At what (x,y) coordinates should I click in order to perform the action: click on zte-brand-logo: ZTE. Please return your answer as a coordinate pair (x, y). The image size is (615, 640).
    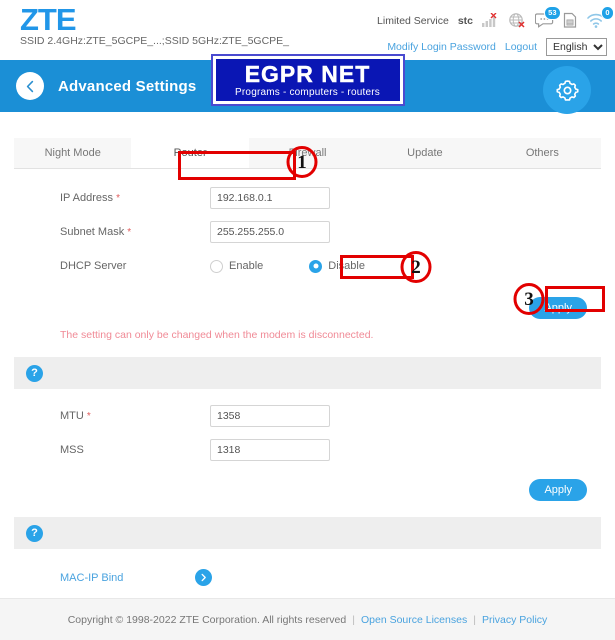
    Looking at the image, I should click on (48, 19).